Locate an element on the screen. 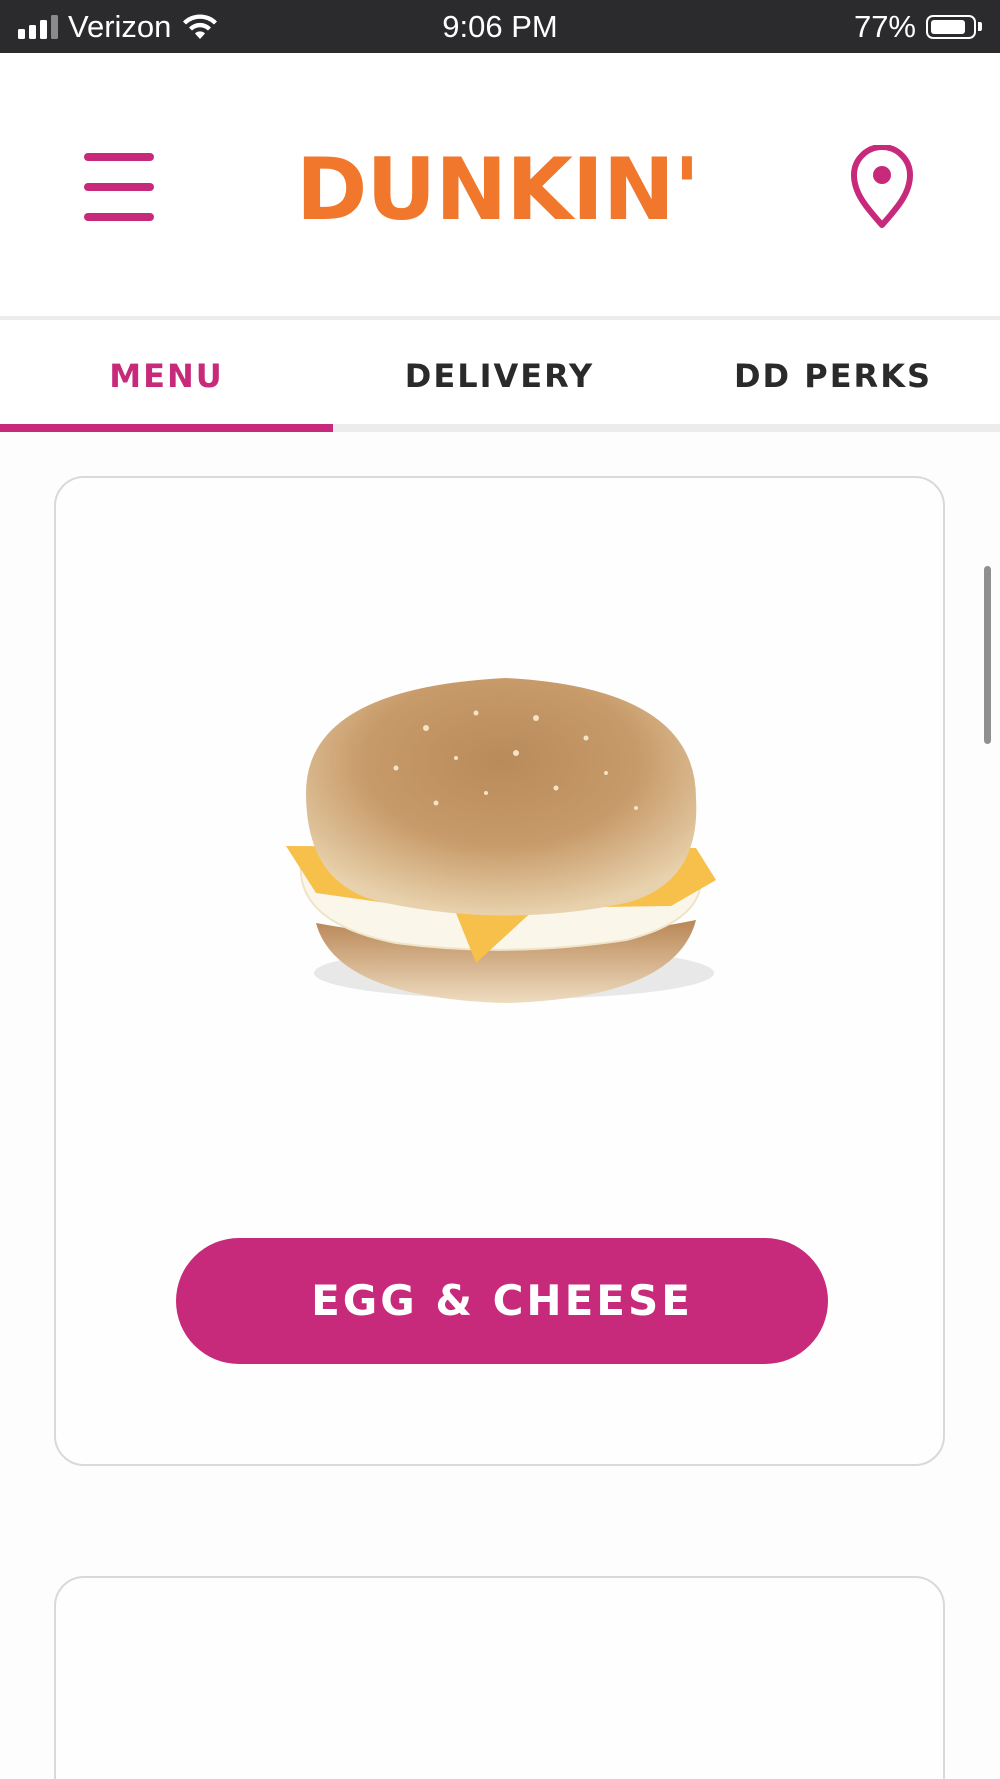 The image size is (1000, 1779). app-header: DUNKIN' is located at coordinates (500, 185).